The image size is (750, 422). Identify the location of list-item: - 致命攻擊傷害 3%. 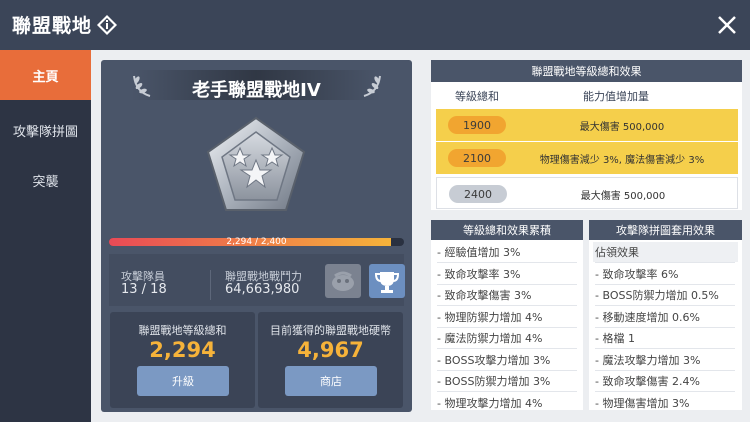
(484, 295).